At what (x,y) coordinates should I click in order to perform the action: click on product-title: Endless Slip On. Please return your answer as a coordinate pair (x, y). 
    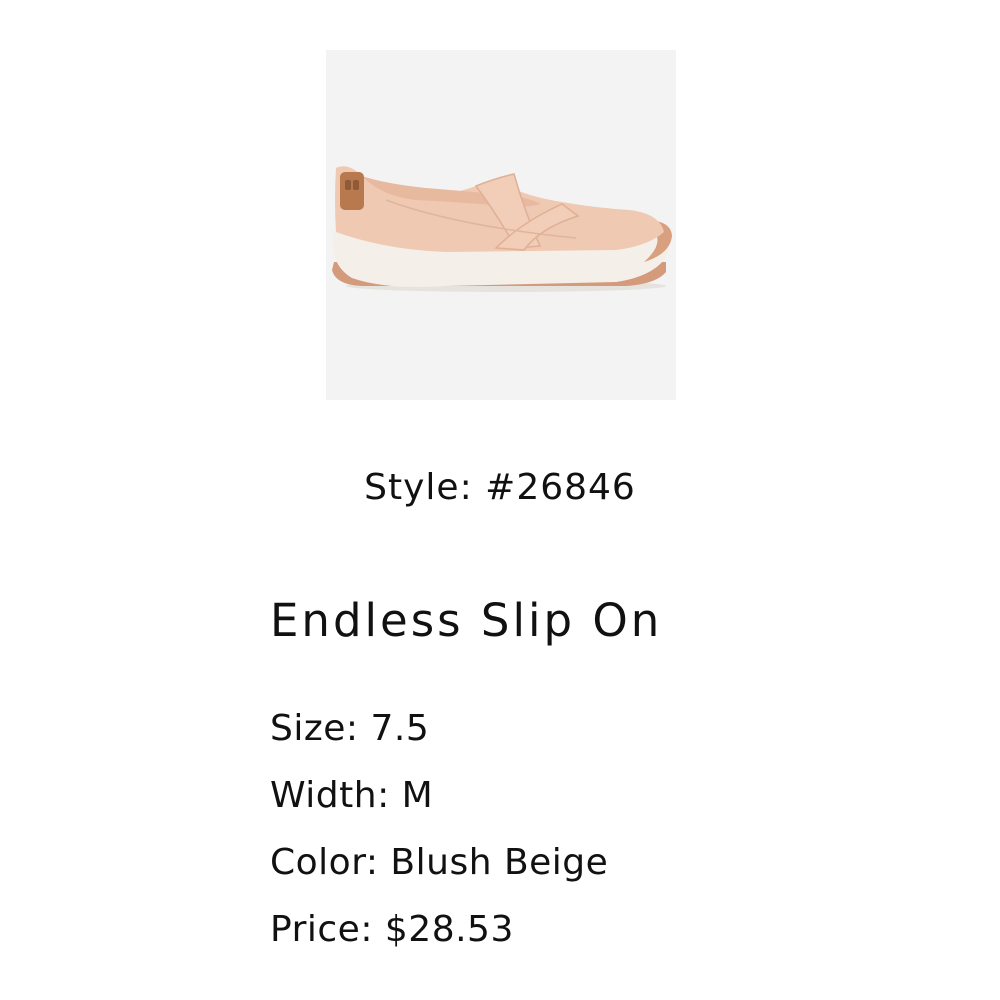
    Looking at the image, I should click on (466, 620).